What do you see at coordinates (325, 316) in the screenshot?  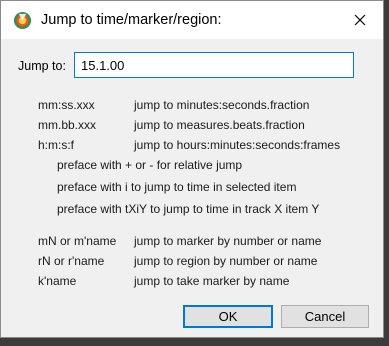 I see `cancel-button: Cancel` at bounding box center [325, 316].